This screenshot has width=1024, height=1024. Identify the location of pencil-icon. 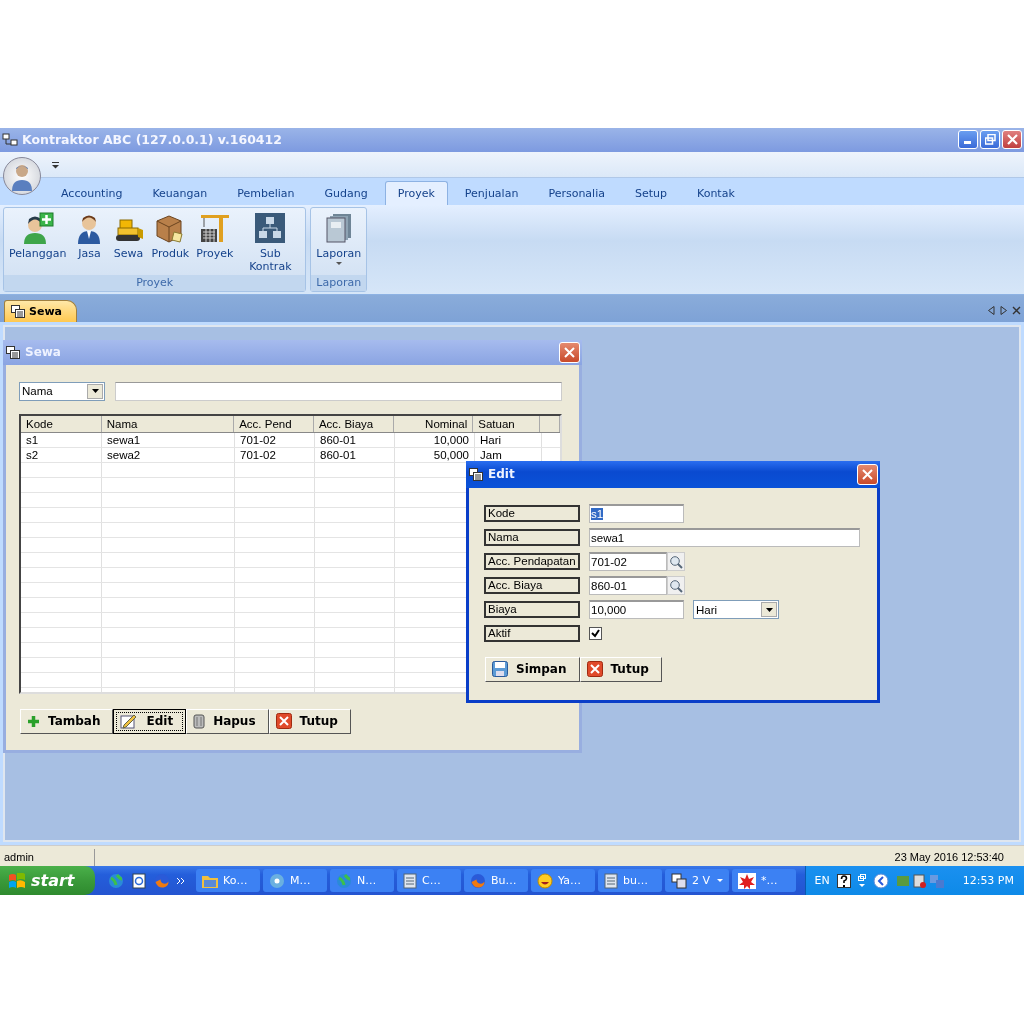
(129, 721).